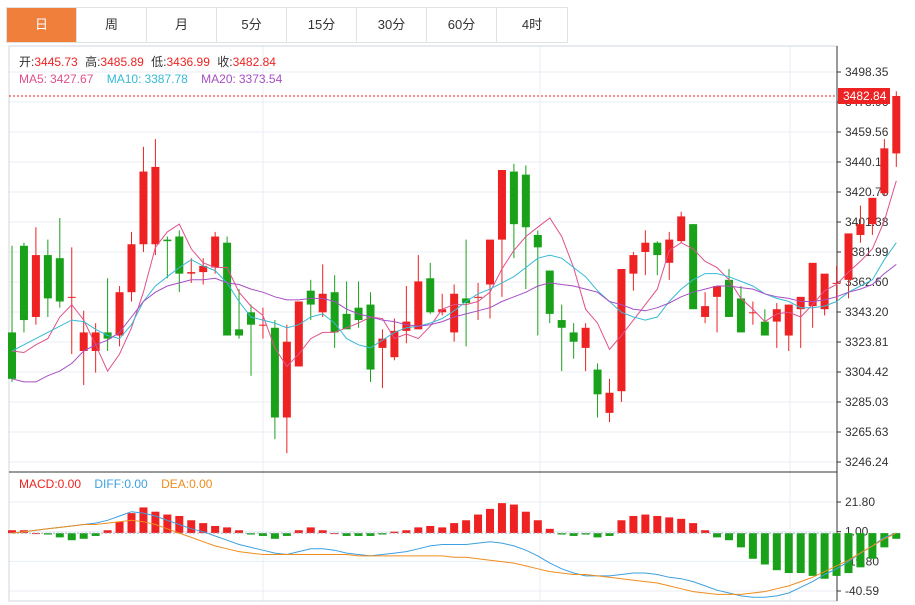  What do you see at coordinates (109, 484) in the screenshot?
I see `diff-label: DIFF:` at bounding box center [109, 484].